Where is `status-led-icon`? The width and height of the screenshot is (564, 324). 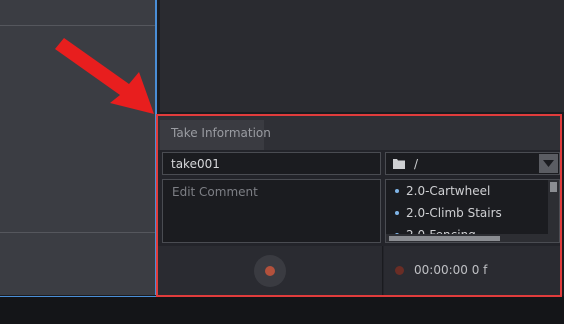 status-led-icon is located at coordinates (399, 270).